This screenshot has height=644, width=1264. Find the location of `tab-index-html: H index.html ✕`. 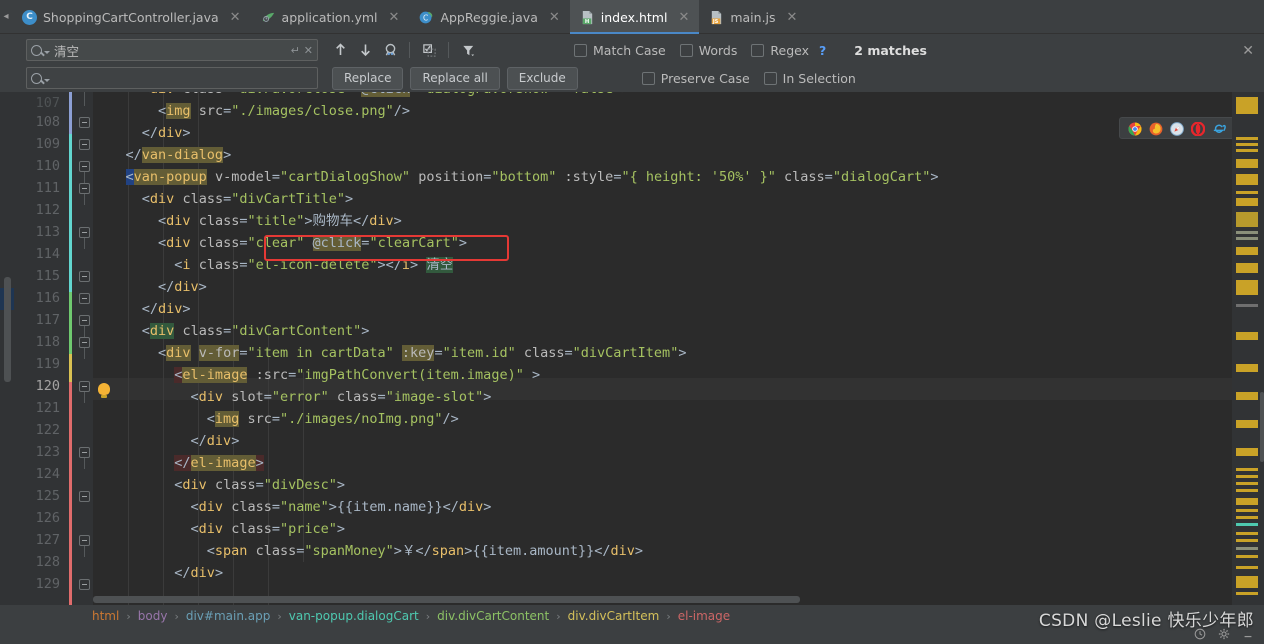

tab-index-html: H index.html ✕ is located at coordinates (634, 17).